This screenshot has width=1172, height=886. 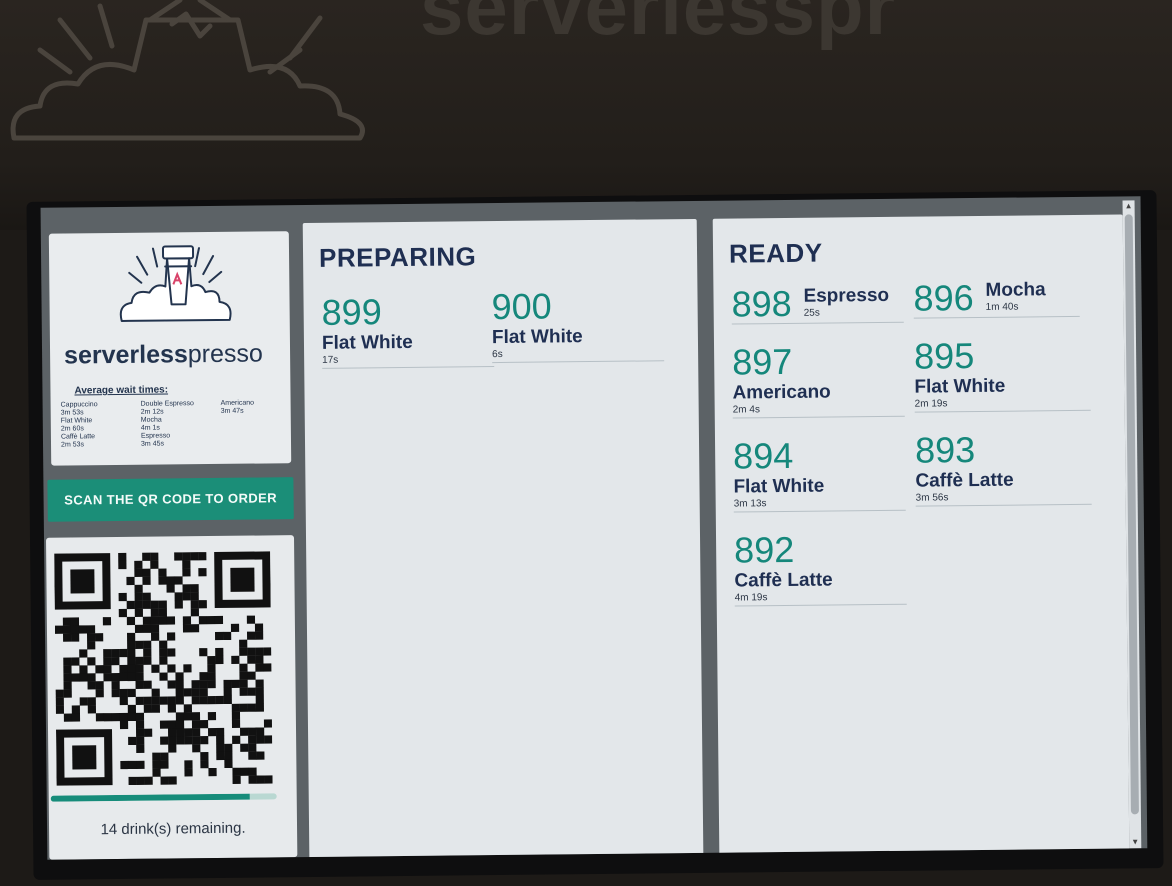 I want to click on order-number: 892, so click(x=764, y=549).